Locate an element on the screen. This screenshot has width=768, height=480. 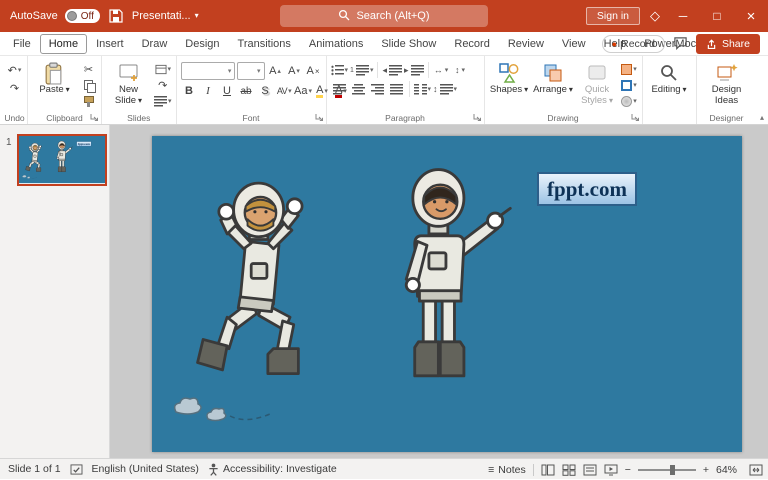
fit-slide-button is located at coordinates (756, 470).